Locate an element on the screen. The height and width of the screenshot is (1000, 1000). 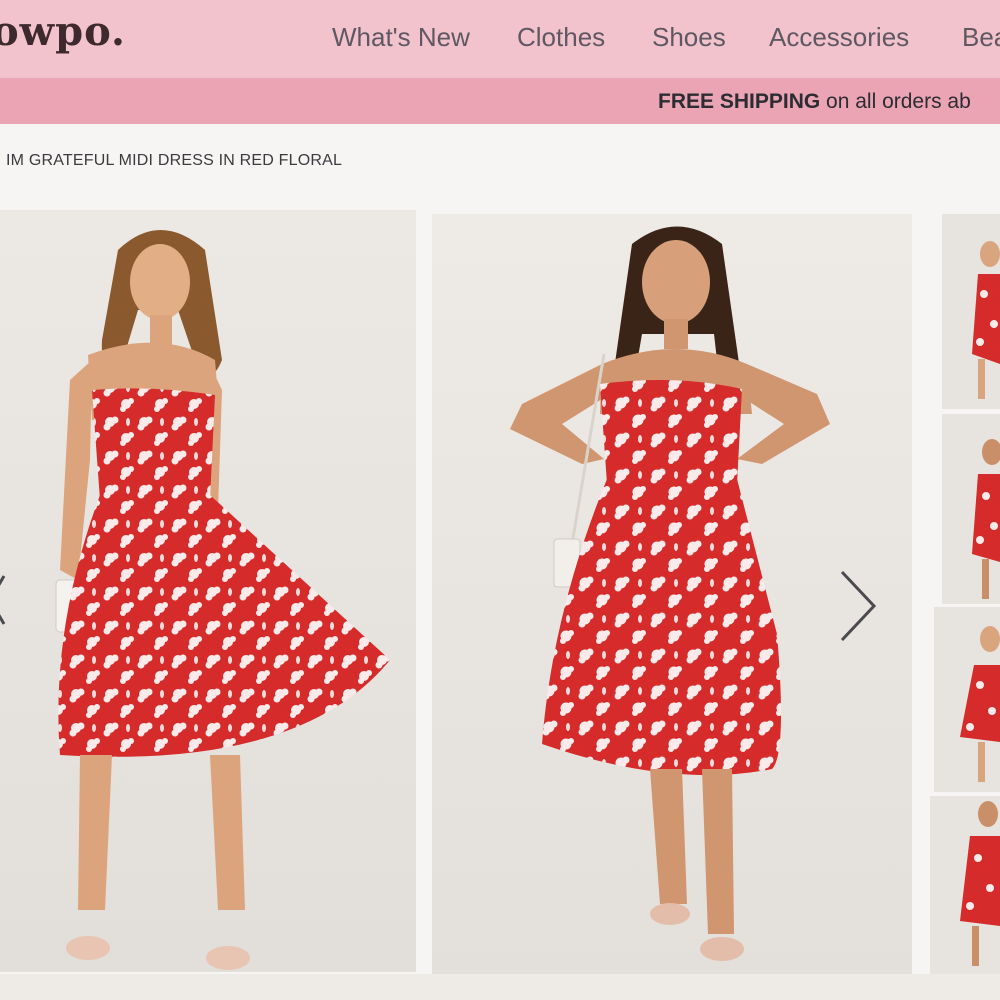
chevron-left-icon is located at coordinates (4, 600).